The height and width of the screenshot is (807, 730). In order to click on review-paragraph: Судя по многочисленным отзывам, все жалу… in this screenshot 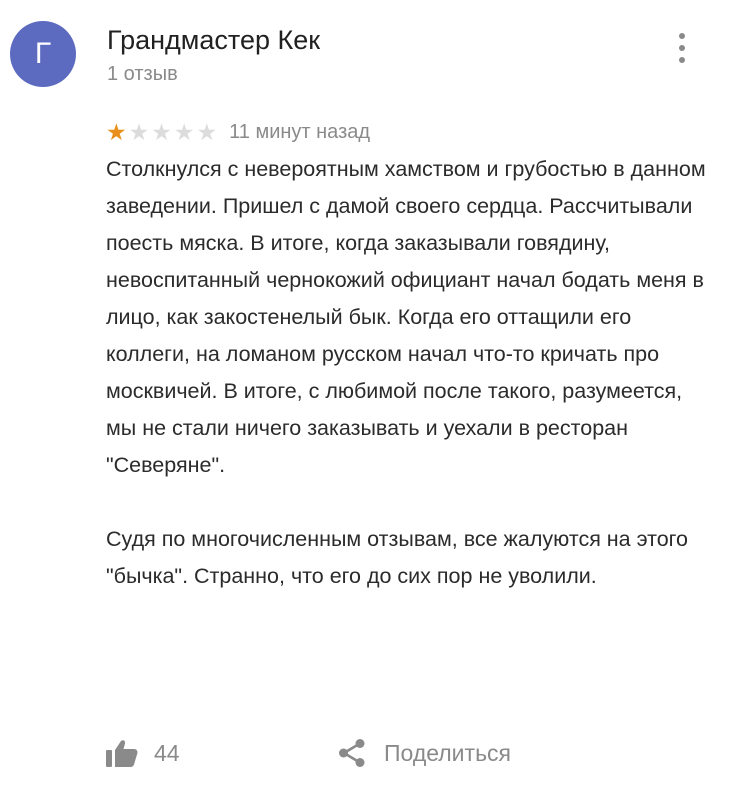, I will do `click(397, 557)`.